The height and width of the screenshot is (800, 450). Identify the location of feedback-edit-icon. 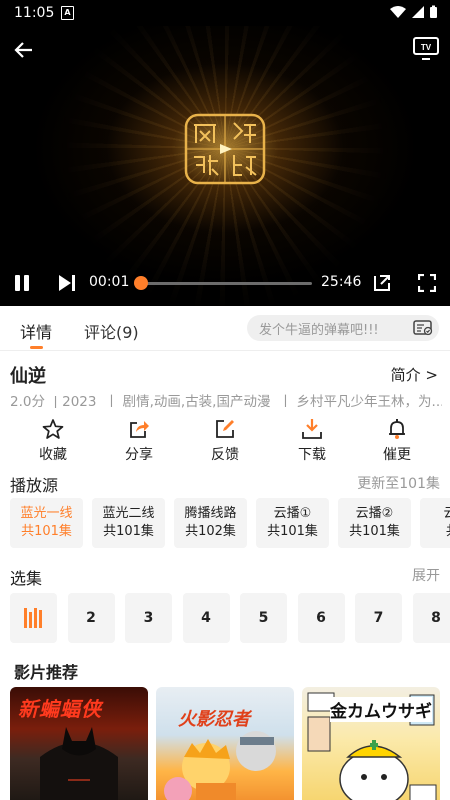
(225, 429).